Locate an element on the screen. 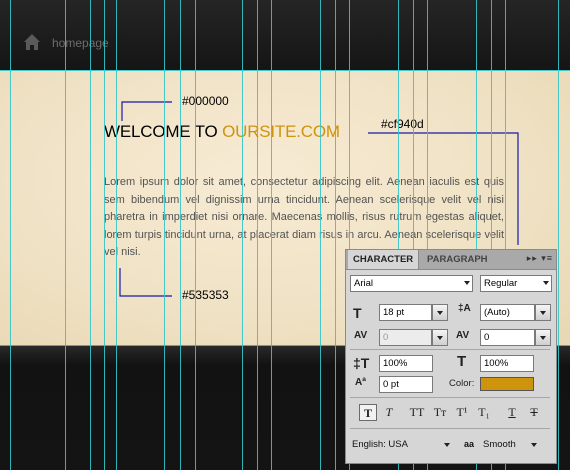  page-heading: WELCOME TO OURSITE.COM is located at coordinates (222, 132).